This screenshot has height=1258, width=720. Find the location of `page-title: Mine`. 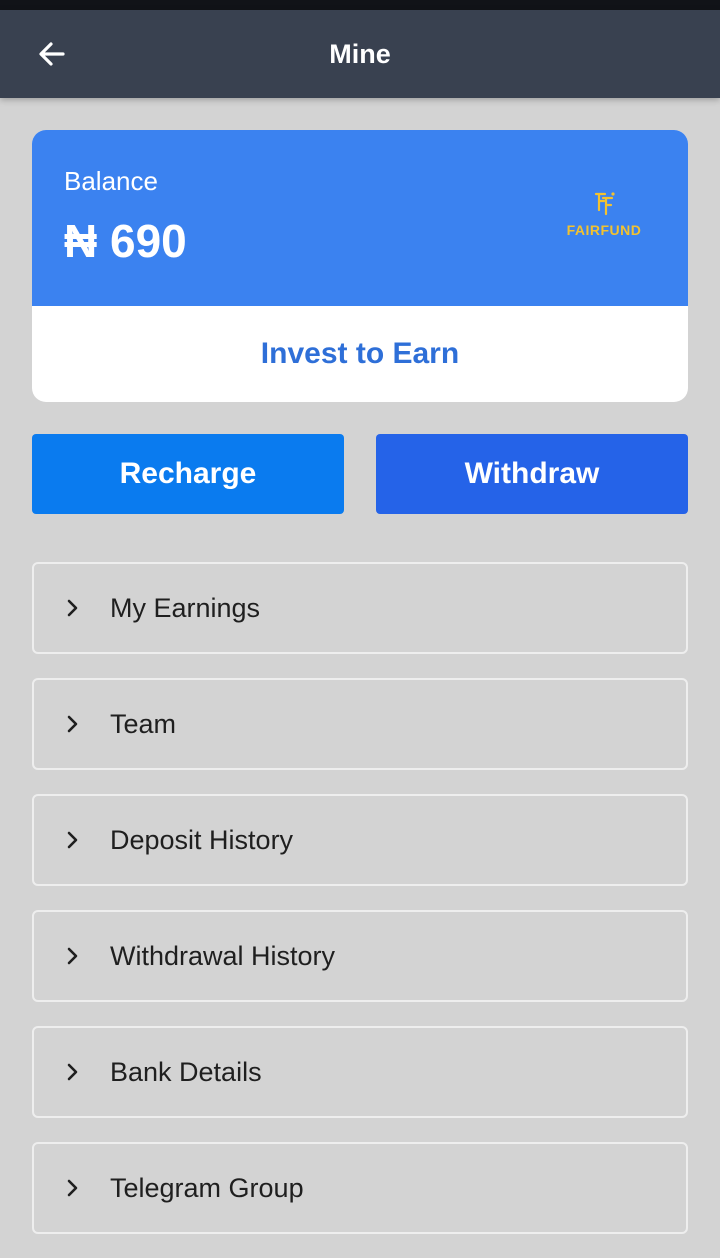

page-title: Mine is located at coordinates (360, 54).